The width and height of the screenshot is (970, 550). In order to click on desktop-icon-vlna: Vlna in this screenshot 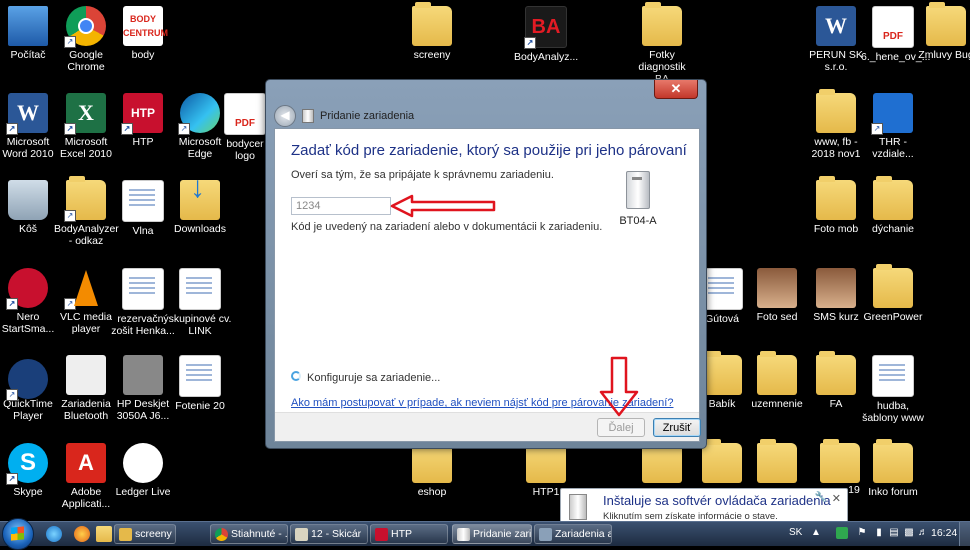, I will do `click(143, 208)`.